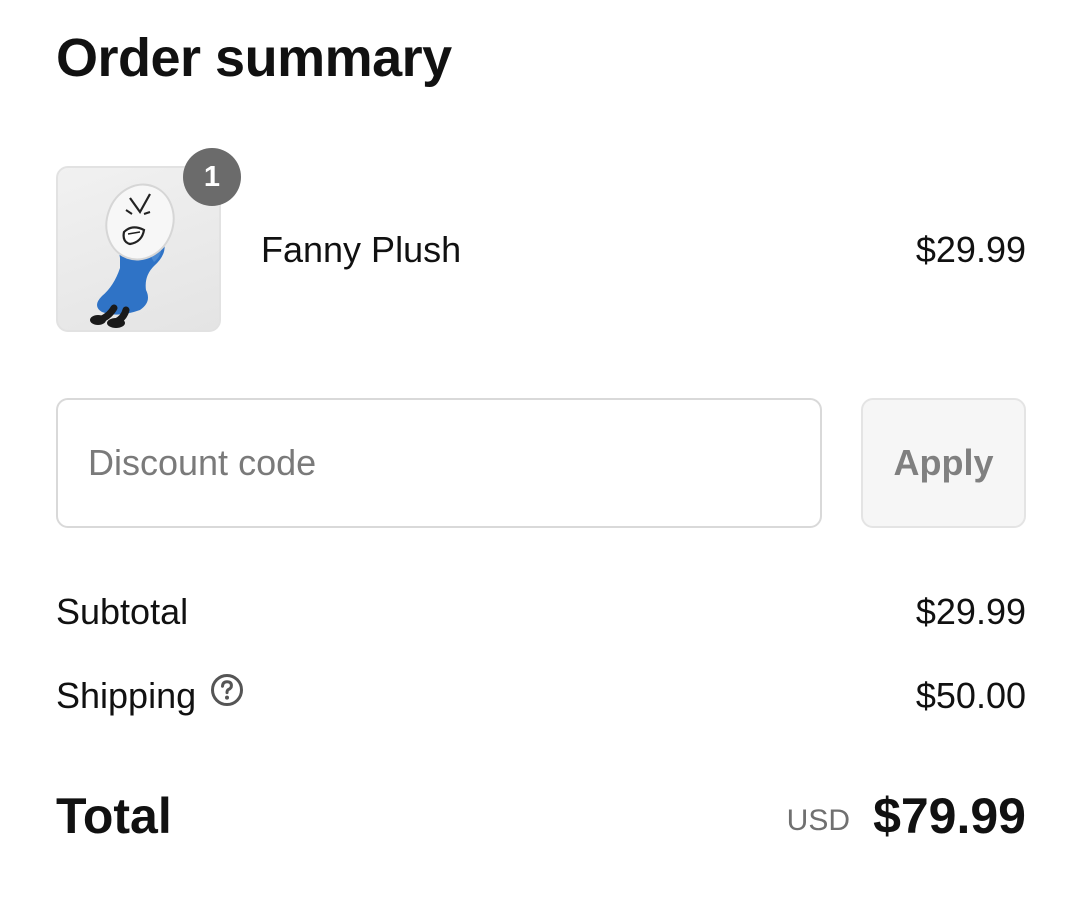 Image resolution: width=1080 pixels, height=914 pixels. What do you see at coordinates (227, 695) in the screenshot?
I see `question-circle-icon` at bounding box center [227, 695].